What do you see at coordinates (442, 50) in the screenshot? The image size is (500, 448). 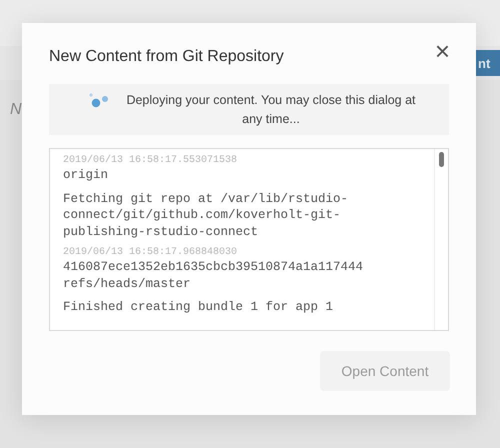 I see `close-button: ×` at bounding box center [442, 50].